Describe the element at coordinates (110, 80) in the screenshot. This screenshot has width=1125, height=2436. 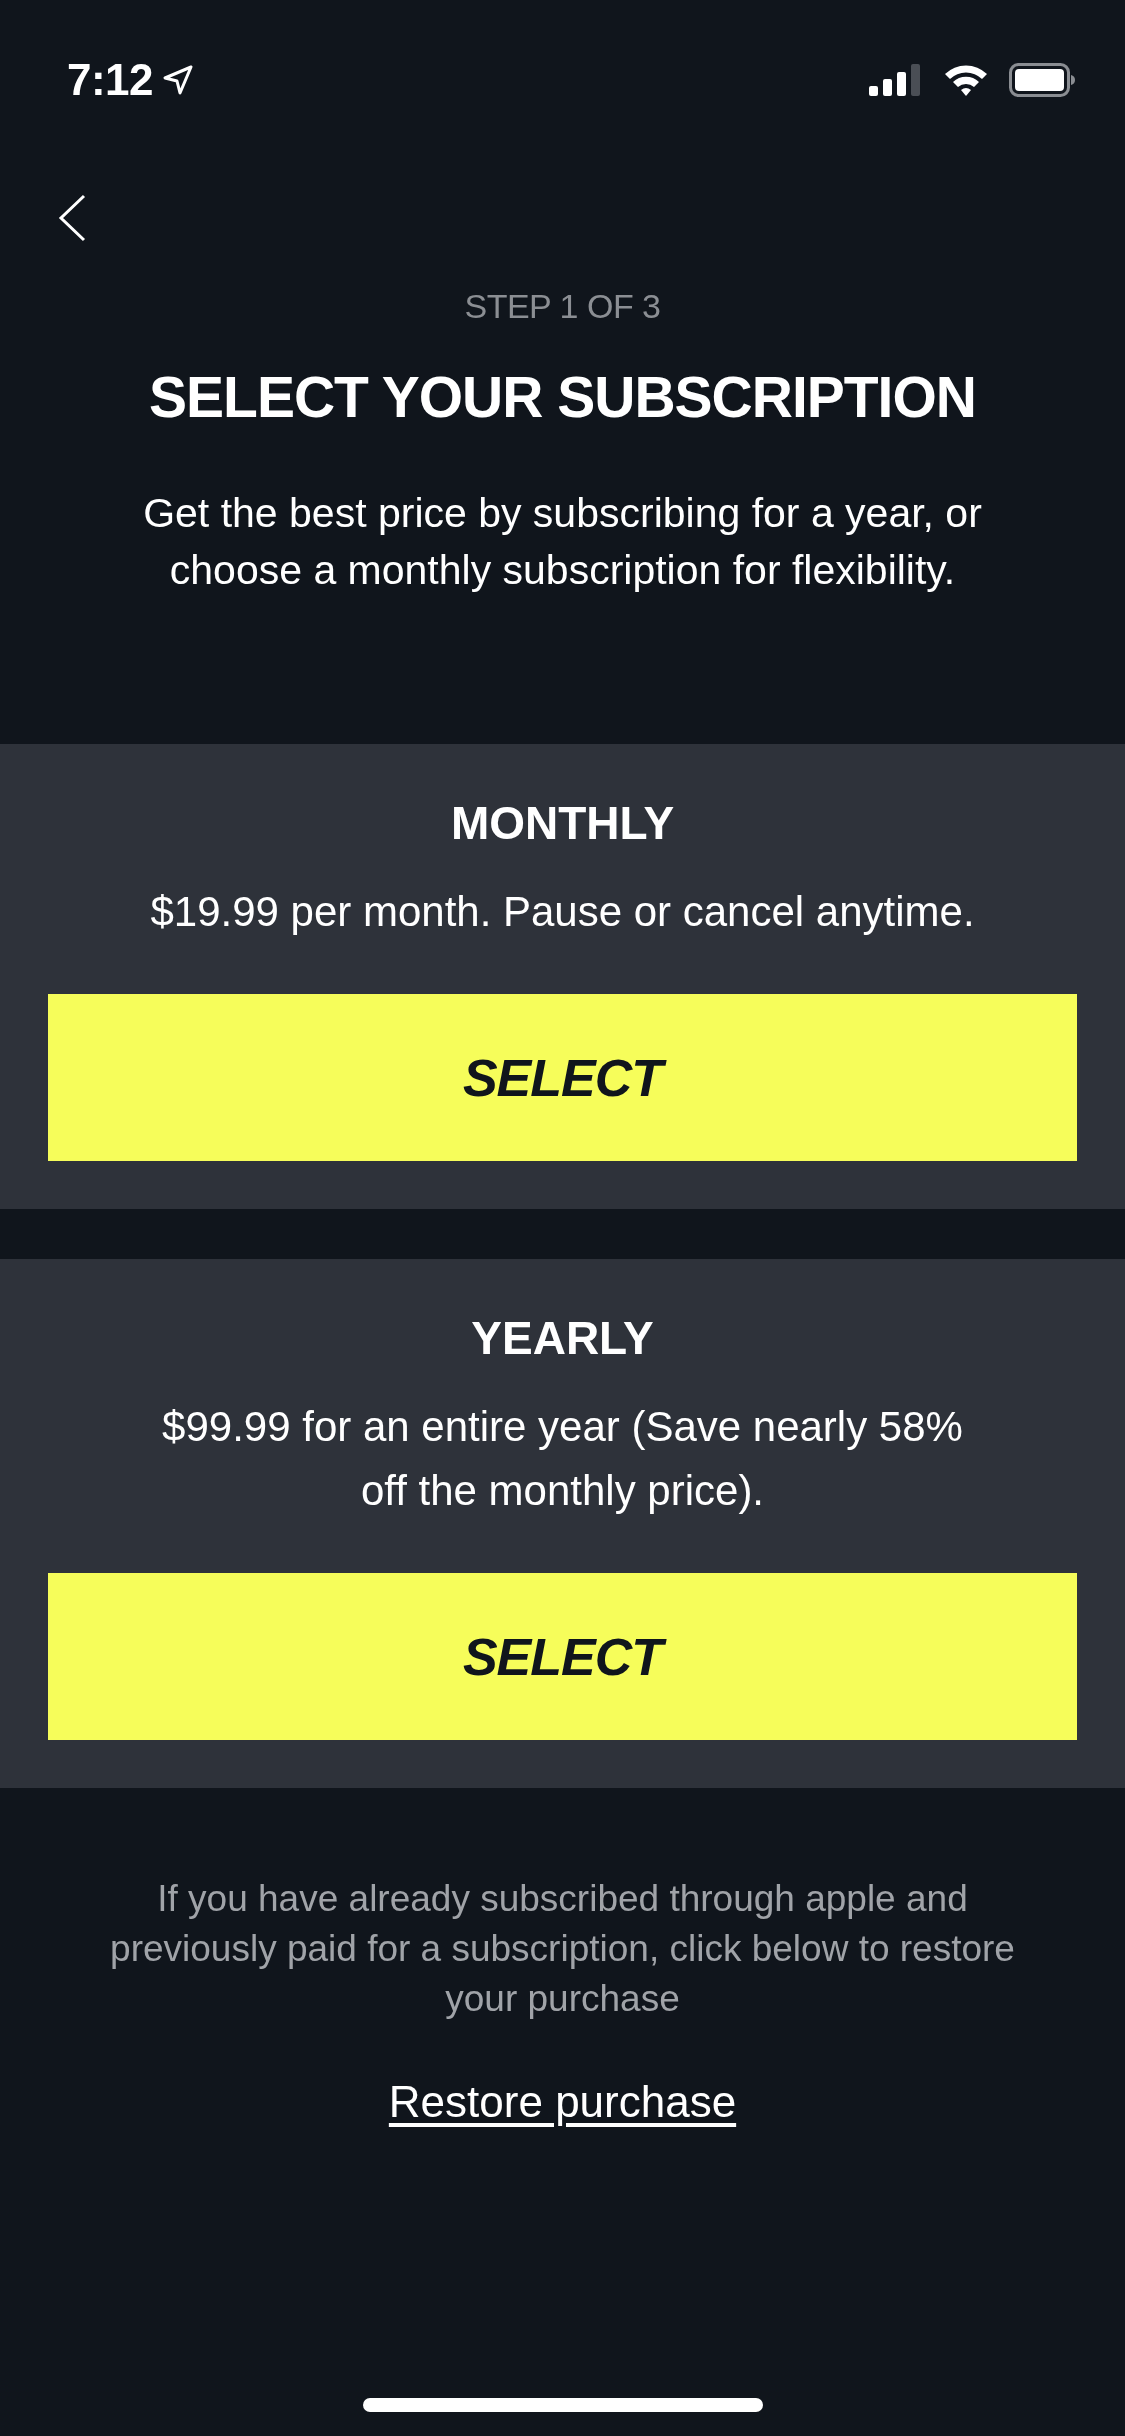
I see `status-time: 7:12` at that location.